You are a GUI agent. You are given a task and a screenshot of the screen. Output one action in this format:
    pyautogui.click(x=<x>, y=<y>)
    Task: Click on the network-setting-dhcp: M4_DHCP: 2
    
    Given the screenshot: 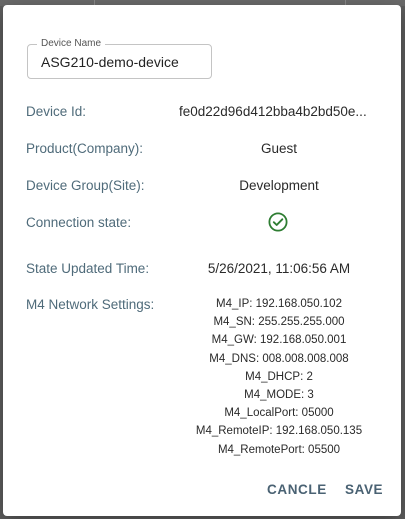 What is the action you would take?
    pyautogui.click(x=279, y=376)
    